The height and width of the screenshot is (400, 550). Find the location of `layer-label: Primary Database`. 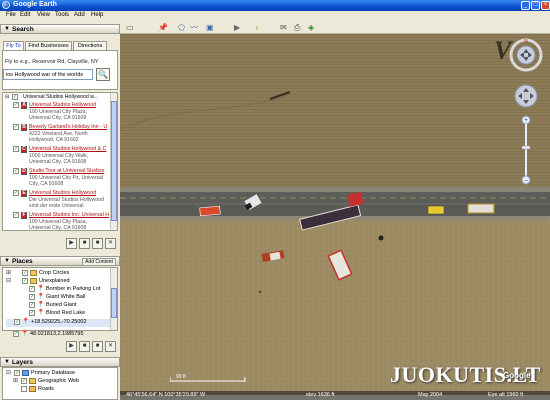

layer-label: Primary Database is located at coordinates (53, 373).